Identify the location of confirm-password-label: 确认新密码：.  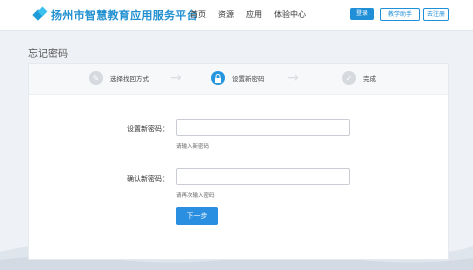
(148, 179).